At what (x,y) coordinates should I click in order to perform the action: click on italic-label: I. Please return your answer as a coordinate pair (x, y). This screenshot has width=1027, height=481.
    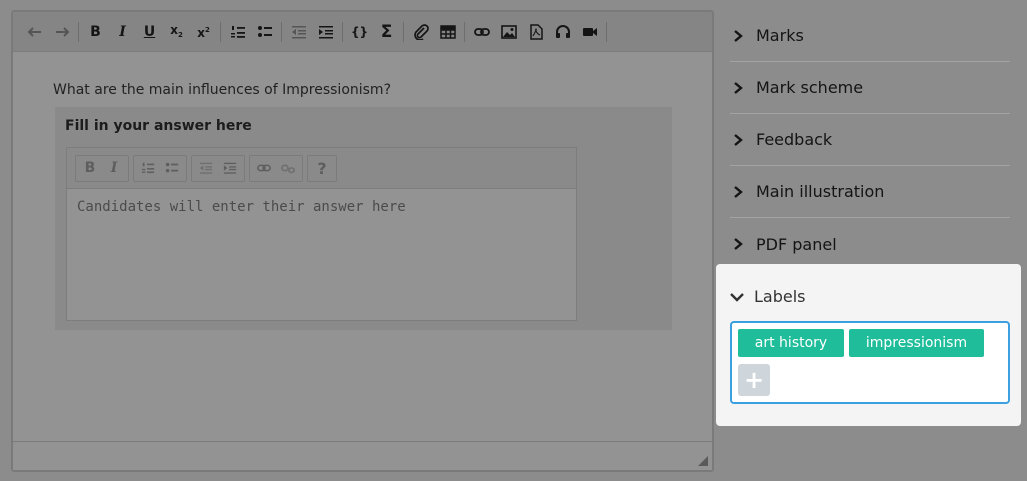
    Looking at the image, I should click on (122, 31).